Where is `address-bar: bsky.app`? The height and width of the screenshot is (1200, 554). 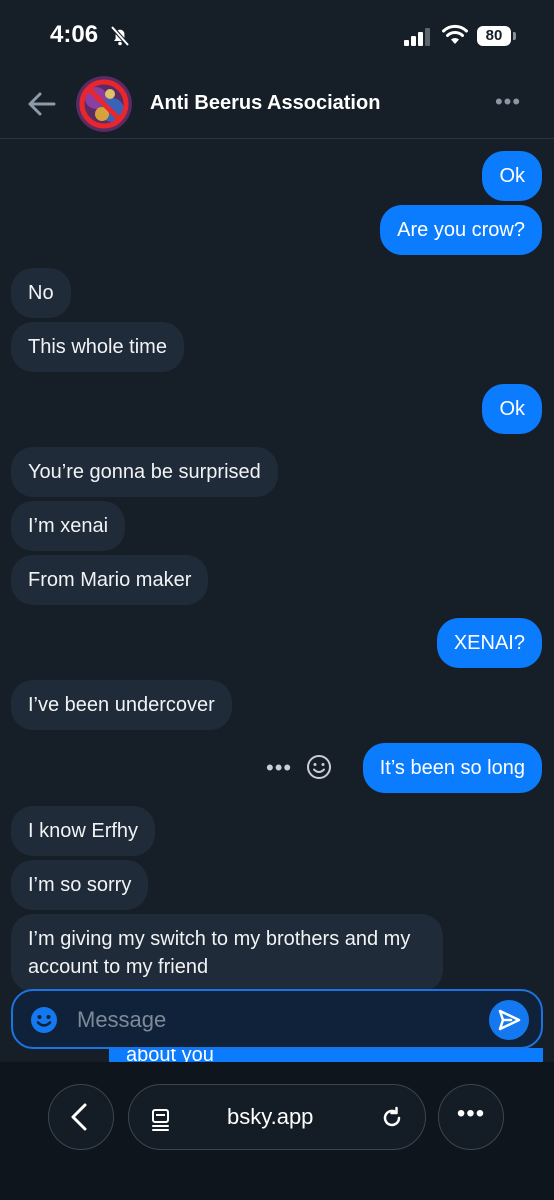 address-bar: bsky.app is located at coordinates (277, 1117).